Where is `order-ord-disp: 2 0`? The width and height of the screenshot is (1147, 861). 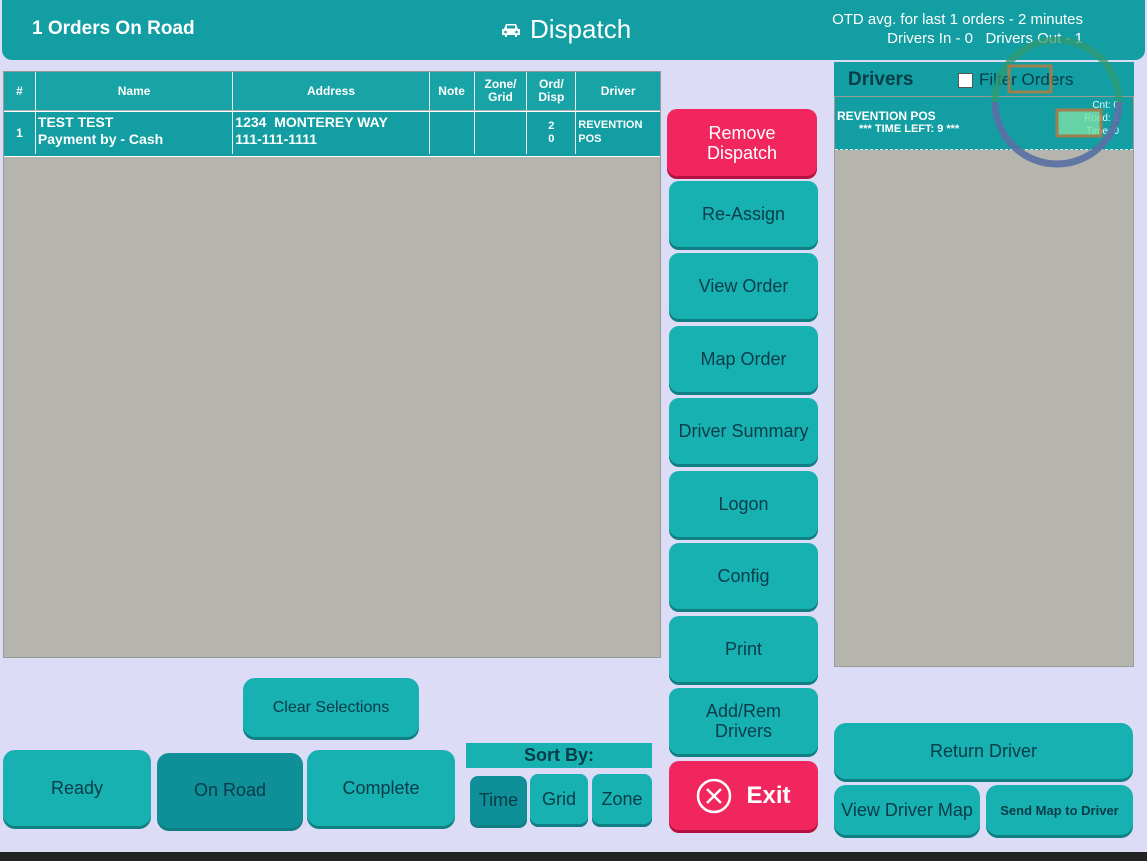
order-ord-disp: 2 0 is located at coordinates (552, 133).